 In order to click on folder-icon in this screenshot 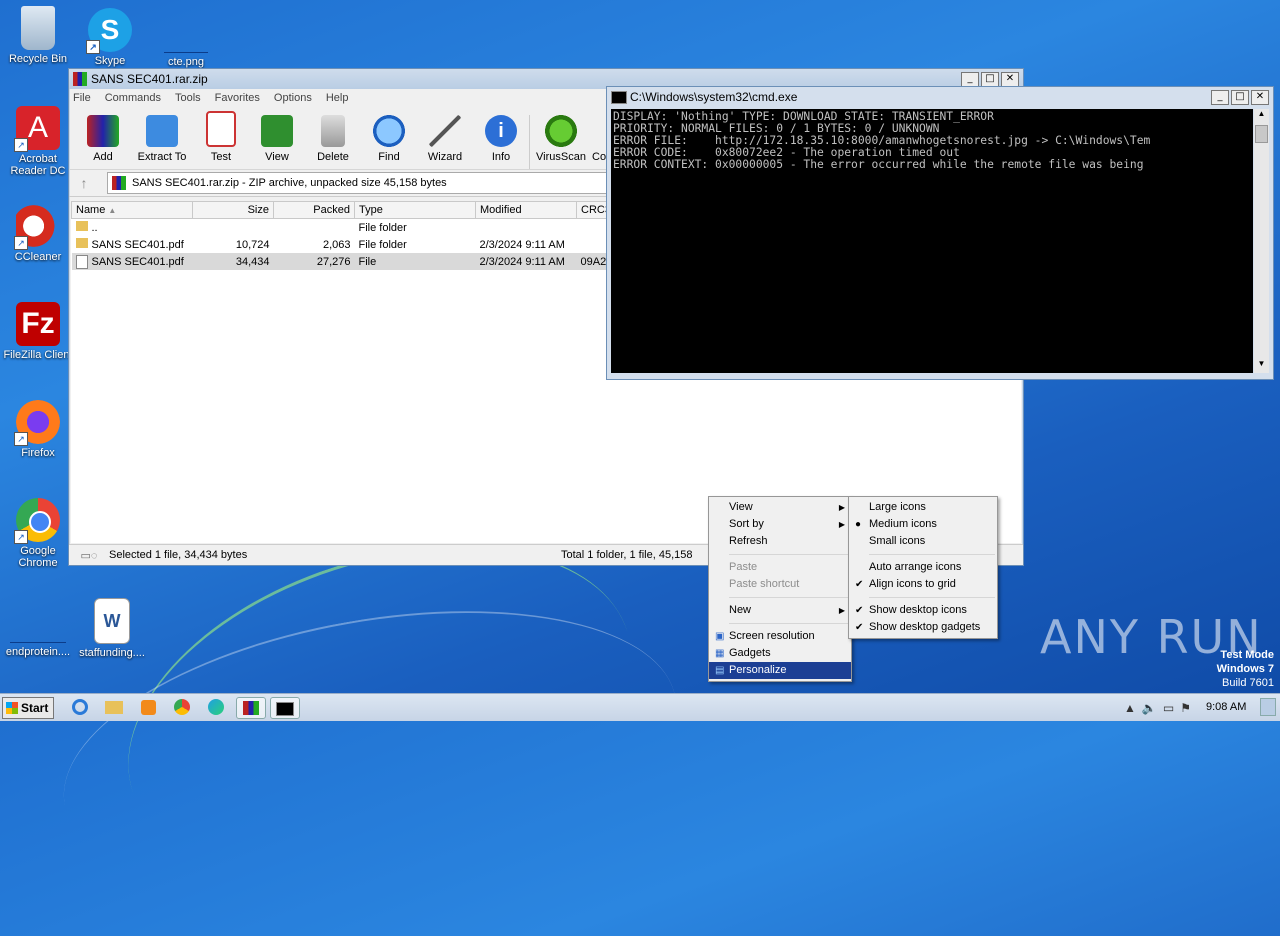, I will do `click(162, 131)`.